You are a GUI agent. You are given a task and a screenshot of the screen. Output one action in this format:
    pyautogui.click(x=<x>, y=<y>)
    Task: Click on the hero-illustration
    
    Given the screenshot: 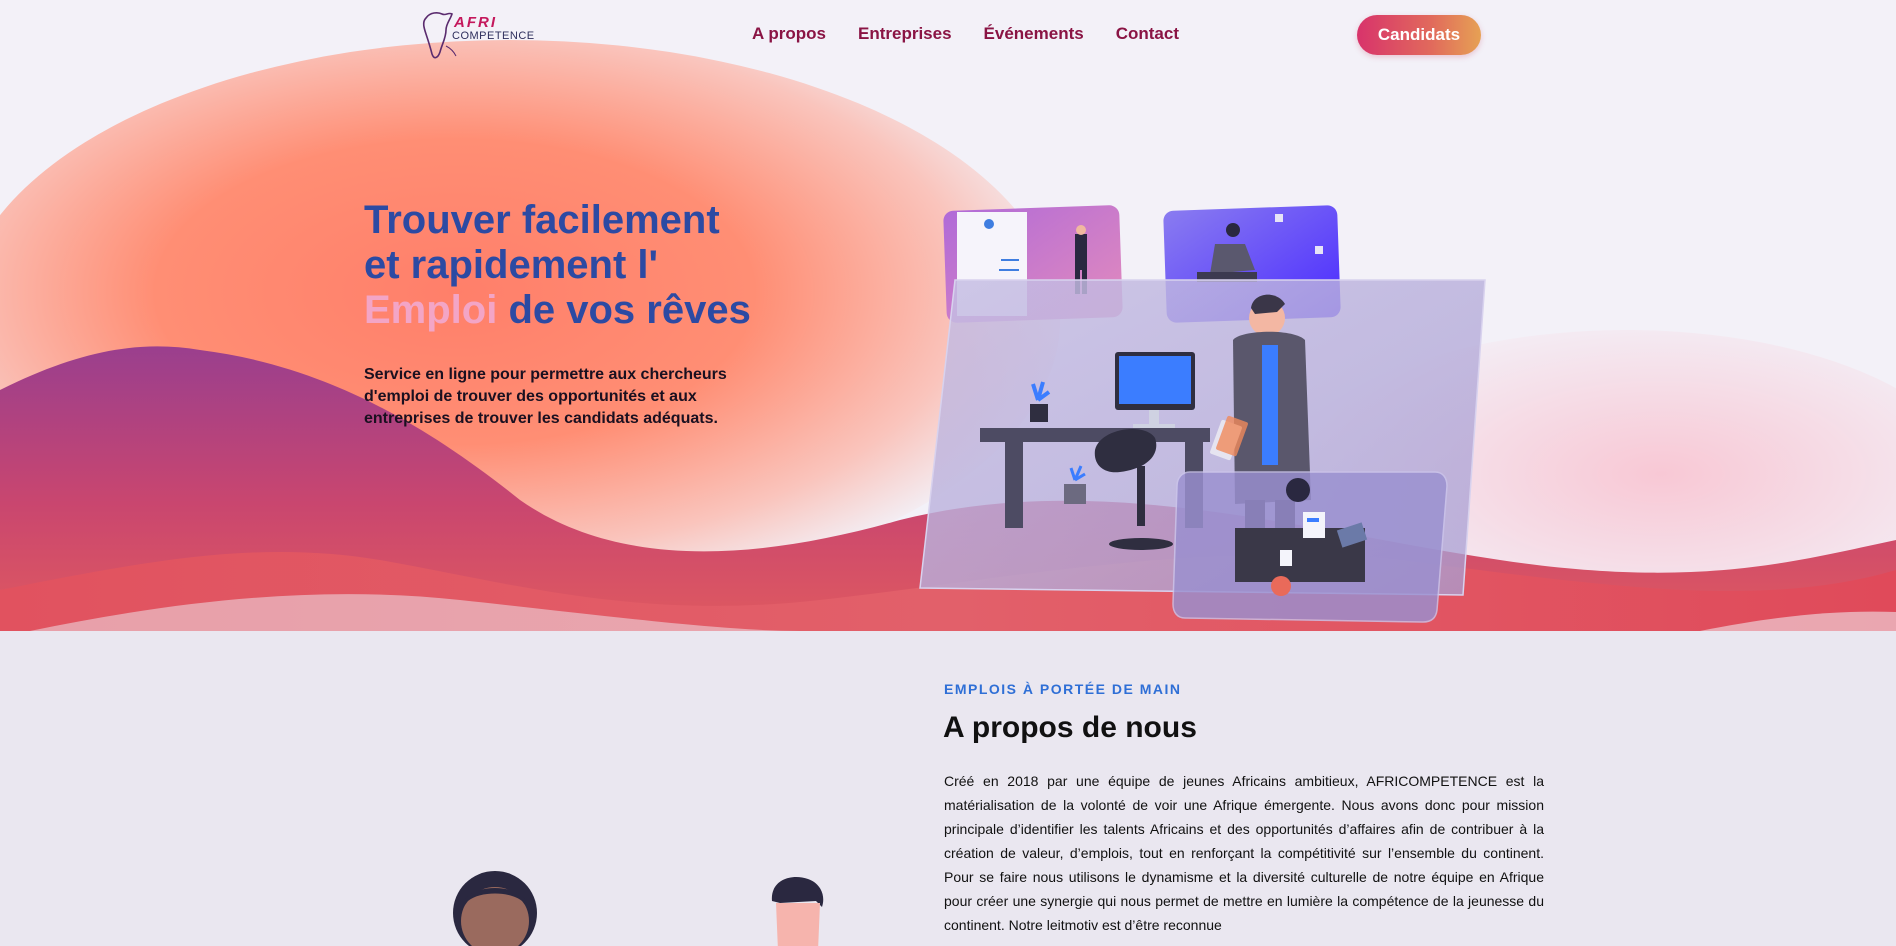 What is the action you would take?
    pyautogui.click(x=1202, y=414)
    